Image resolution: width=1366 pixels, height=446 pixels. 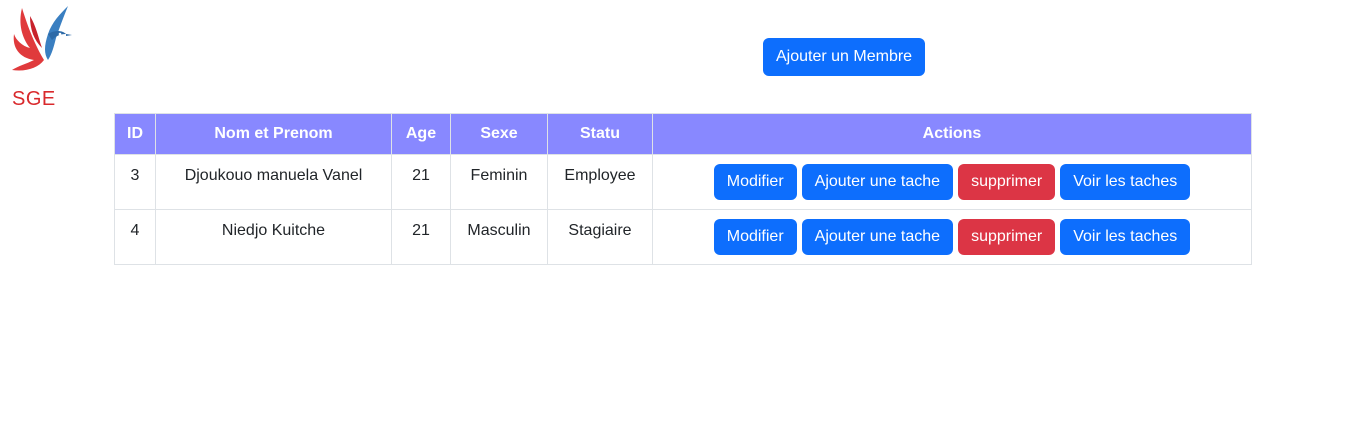 I want to click on cell-sexe: Feminin, so click(x=499, y=182).